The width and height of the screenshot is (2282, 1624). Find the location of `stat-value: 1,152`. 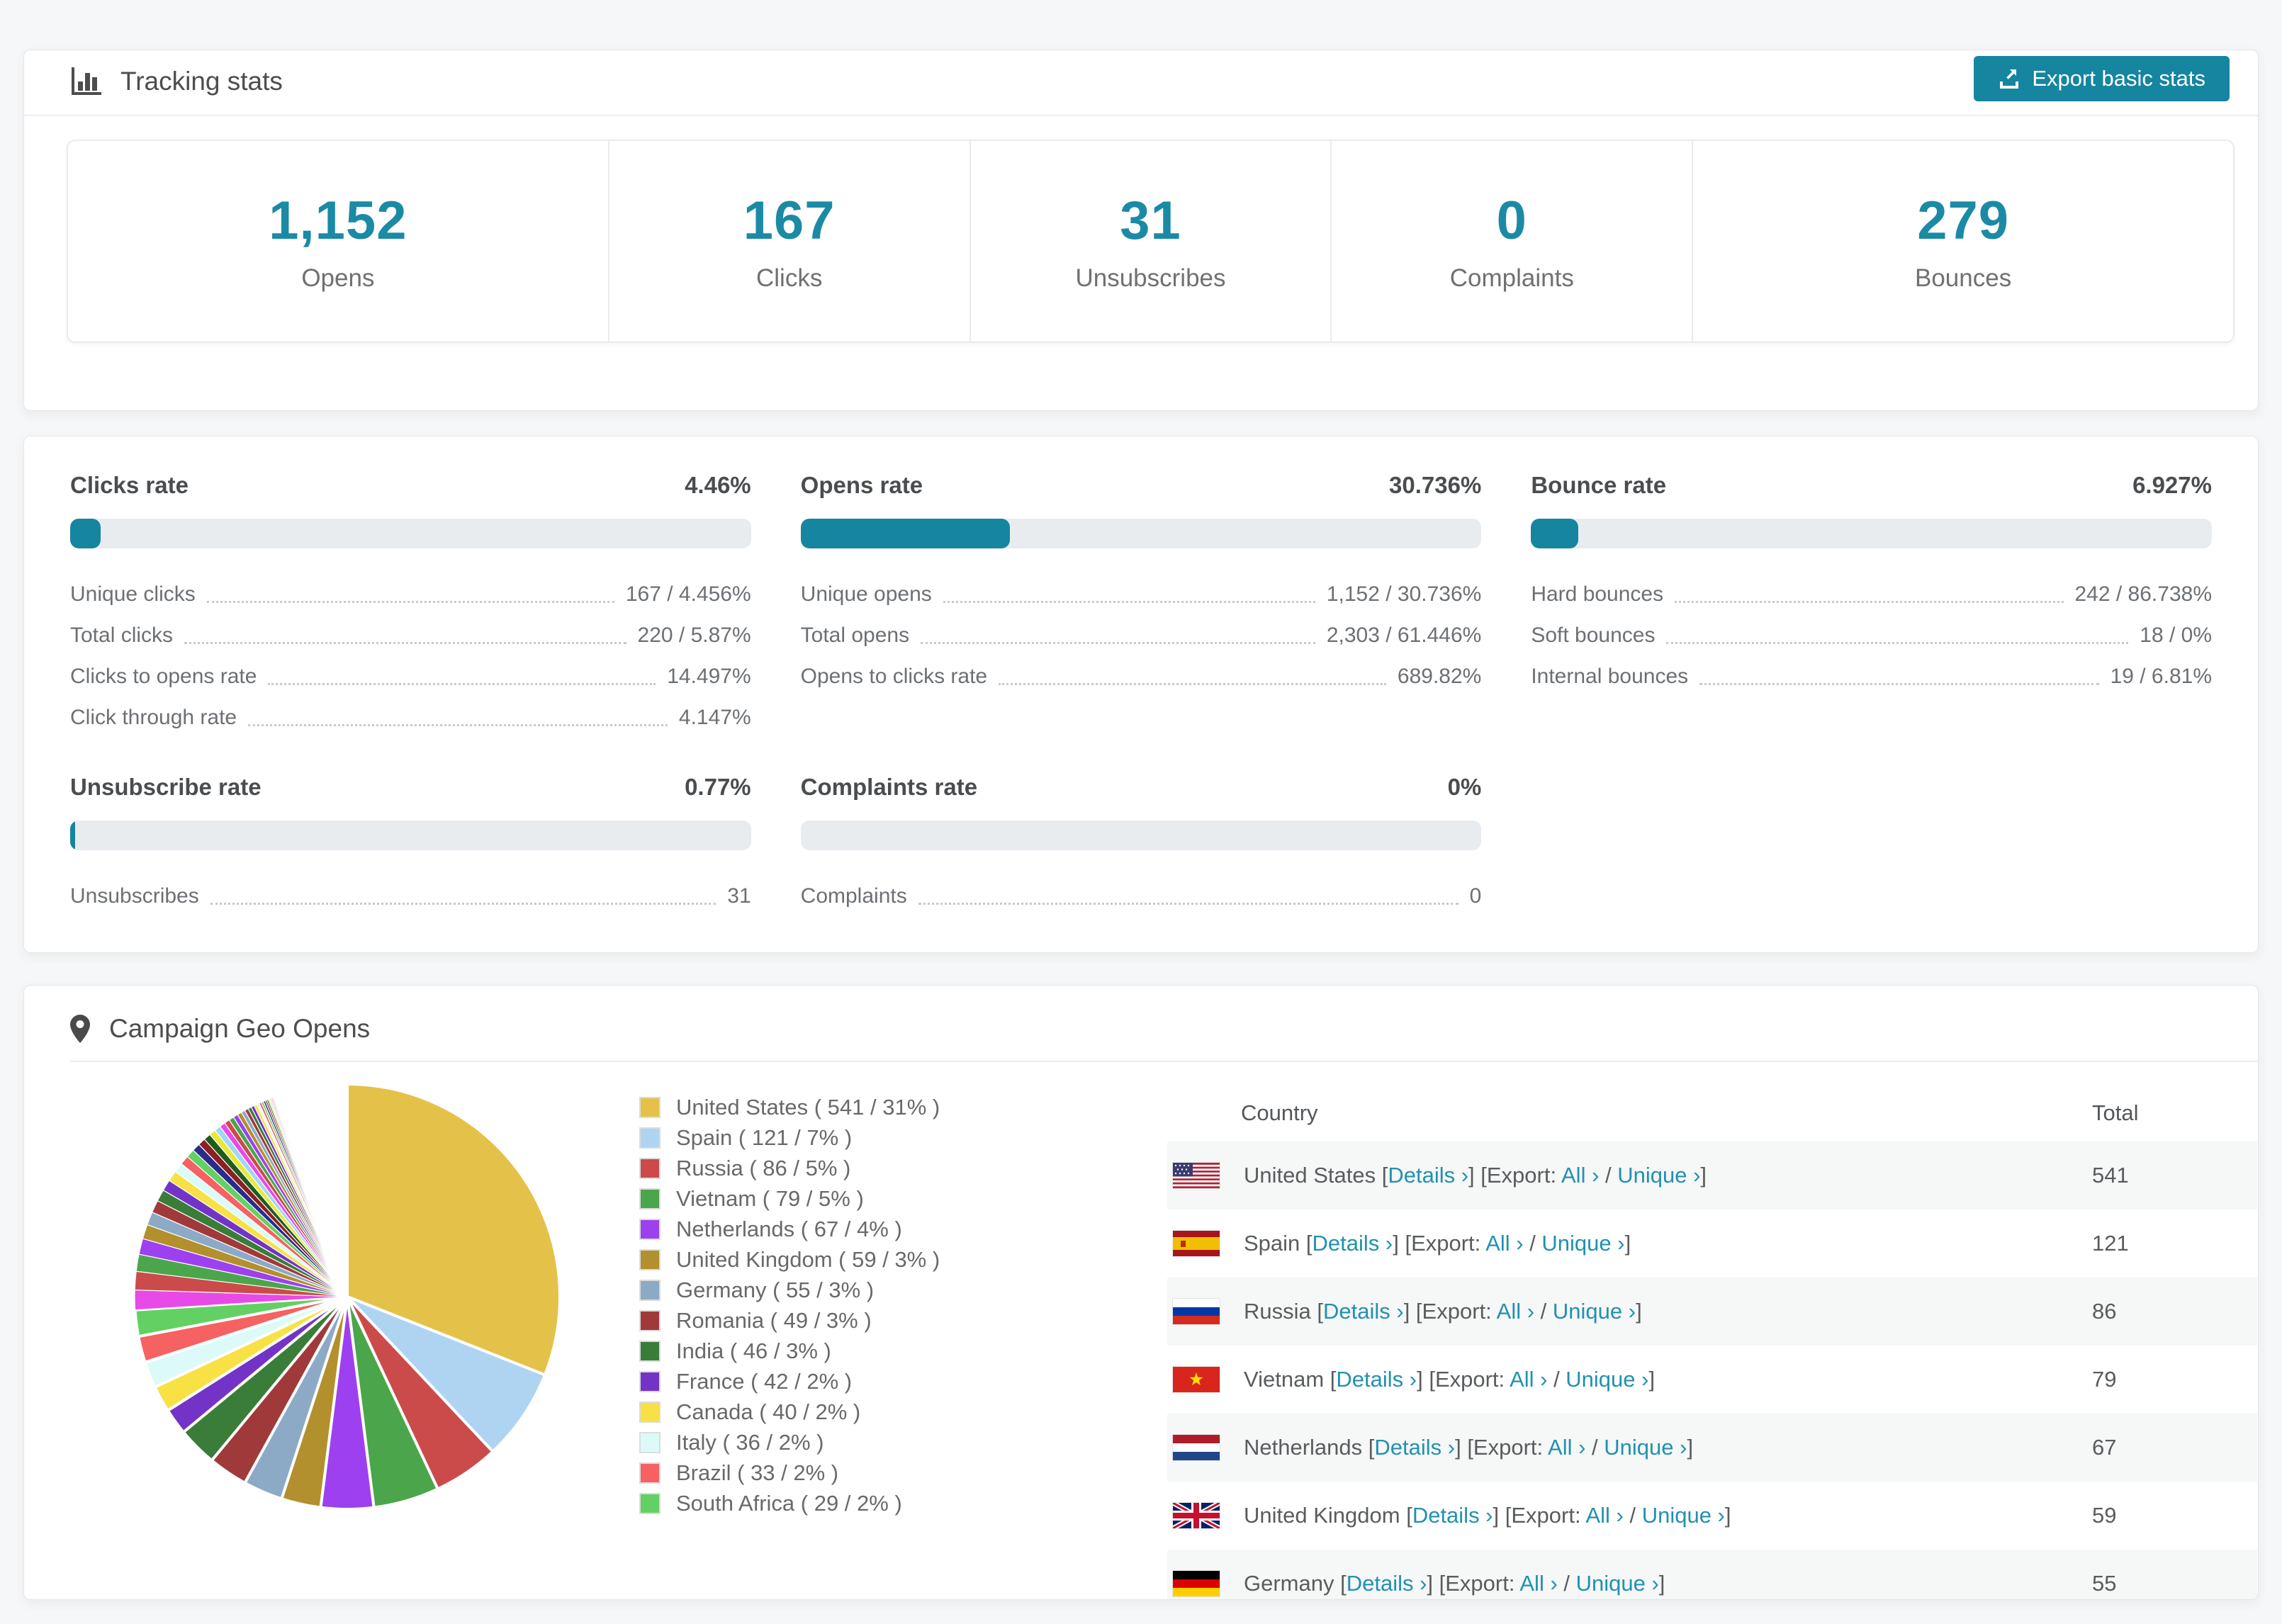

stat-value: 1,152 is located at coordinates (338, 221).